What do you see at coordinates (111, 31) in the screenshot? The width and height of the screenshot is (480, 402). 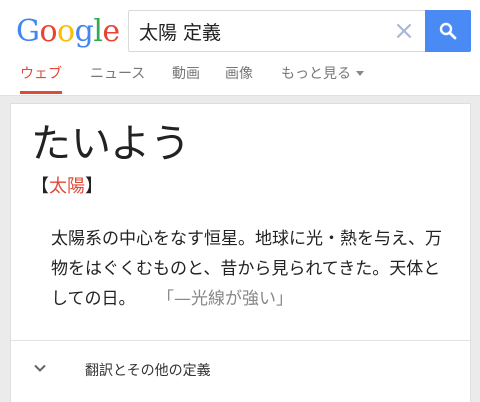 I see `logo-letter: e` at bounding box center [111, 31].